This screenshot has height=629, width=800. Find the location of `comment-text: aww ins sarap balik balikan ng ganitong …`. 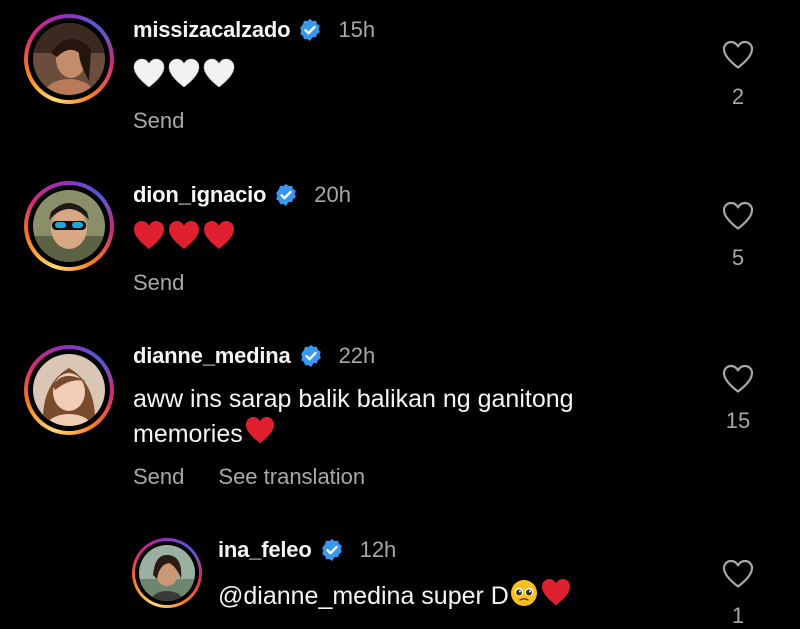

comment-text: aww ins sarap balik balikan ng ganitong … is located at coordinates (353, 418).